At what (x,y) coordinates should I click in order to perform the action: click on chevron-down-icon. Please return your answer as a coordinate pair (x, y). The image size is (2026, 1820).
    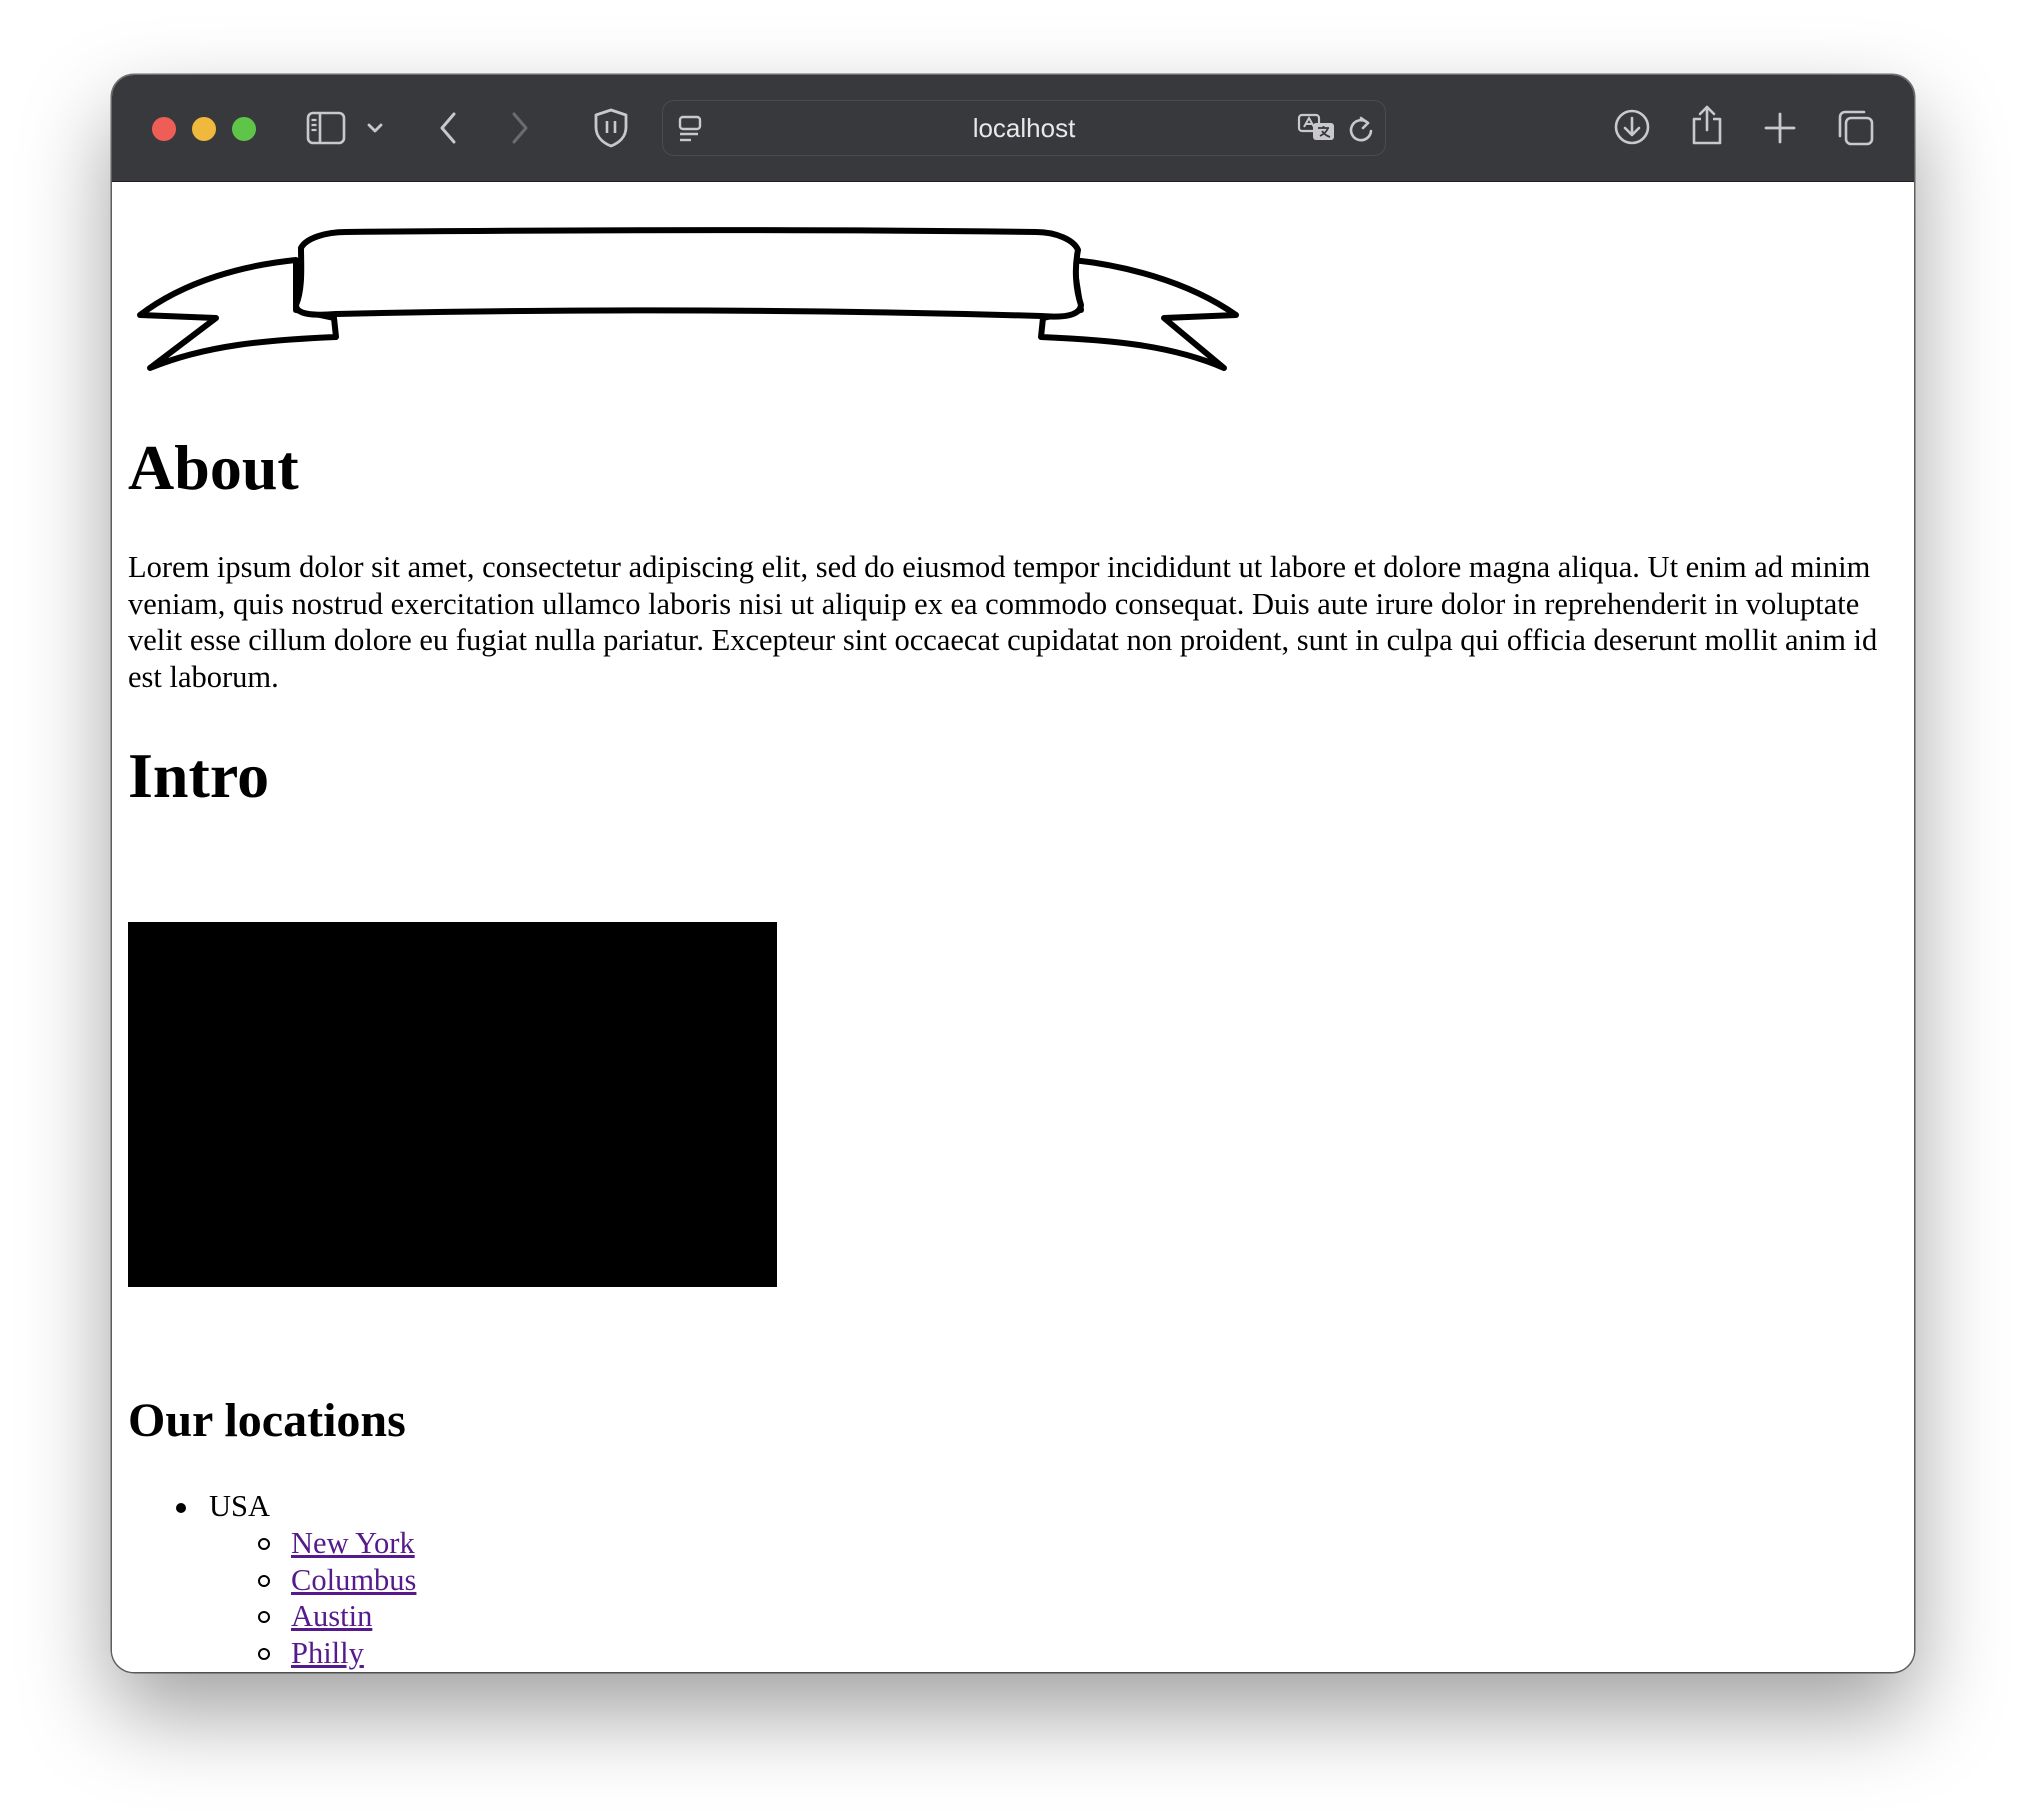
    Looking at the image, I should click on (375, 128).